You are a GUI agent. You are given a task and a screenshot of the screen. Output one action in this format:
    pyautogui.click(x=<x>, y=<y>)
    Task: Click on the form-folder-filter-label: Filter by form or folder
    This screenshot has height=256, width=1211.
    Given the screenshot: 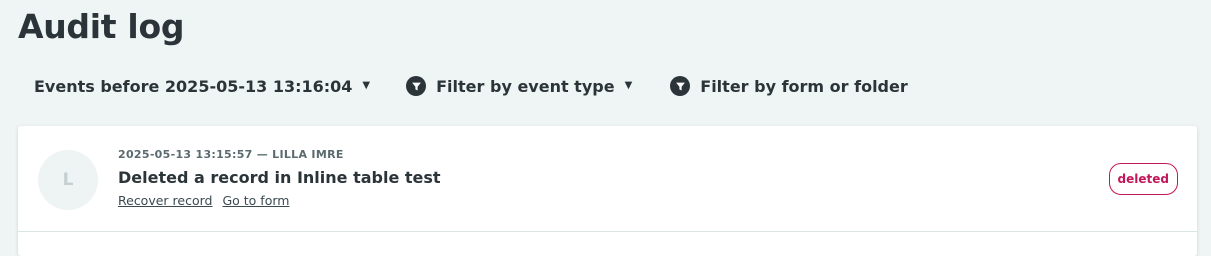 What is the action you would take?
    pyautogui.click(x=804, y=86)
    